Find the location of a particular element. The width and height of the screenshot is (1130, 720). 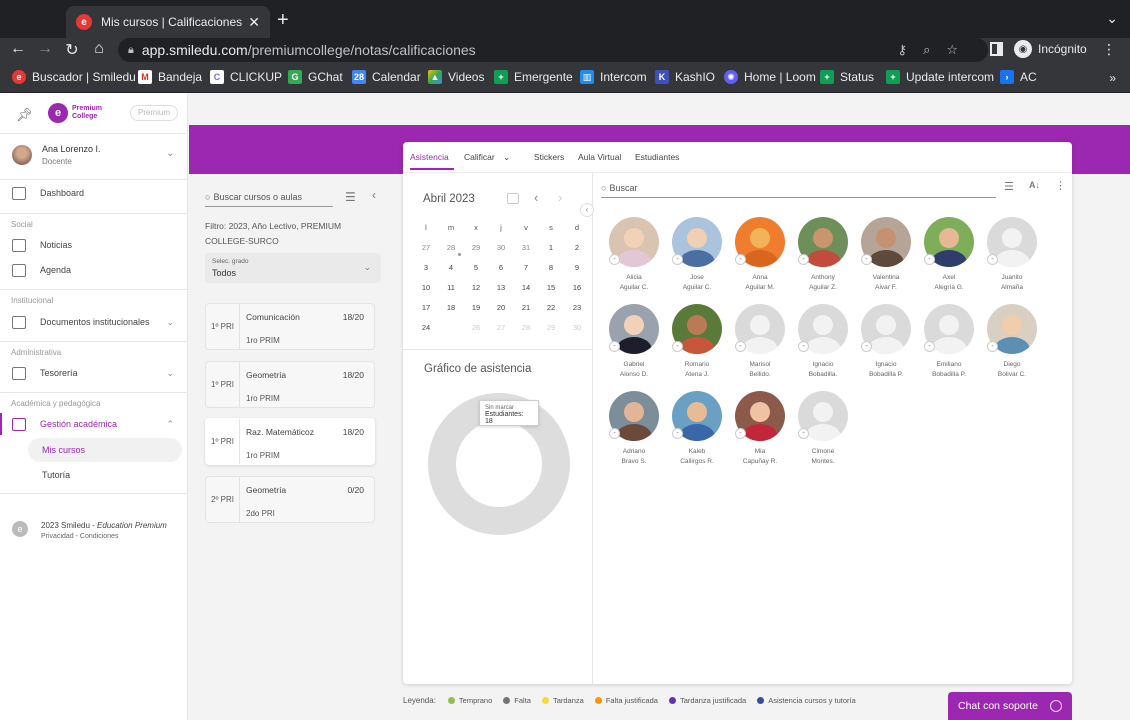

browser-tab: e Mis cursos | Calificaciones ✕ is located at coordinates (168, 22).